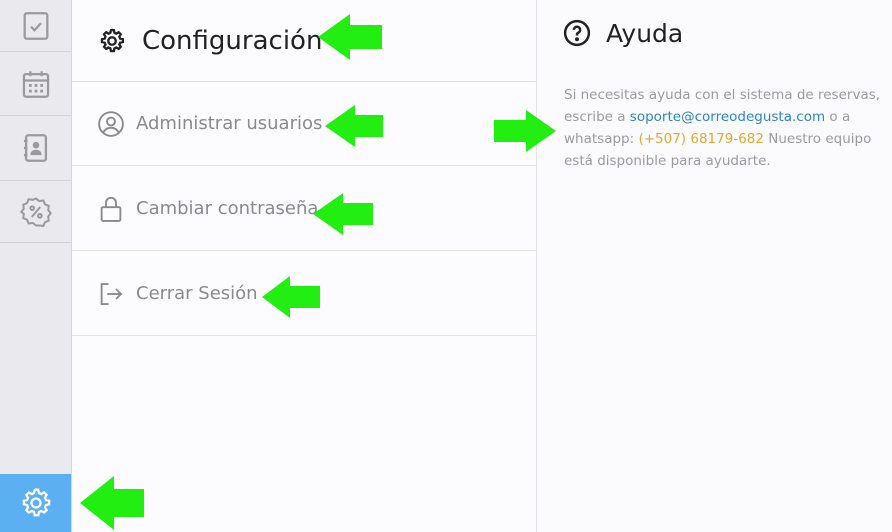 This screenshot has width=892, height=532. Describe the element at coordinates (111, 209) in the screenshot. I see `lock-icon` at that location.